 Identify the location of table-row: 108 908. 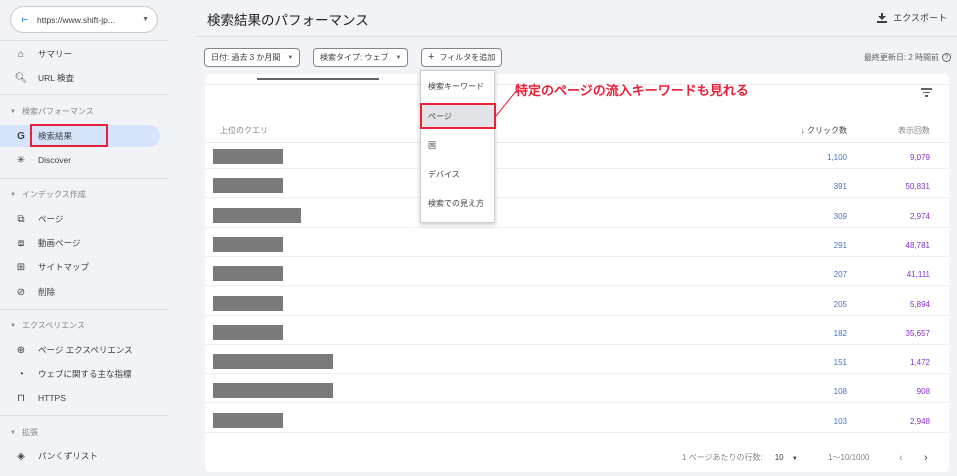
(577, 391).